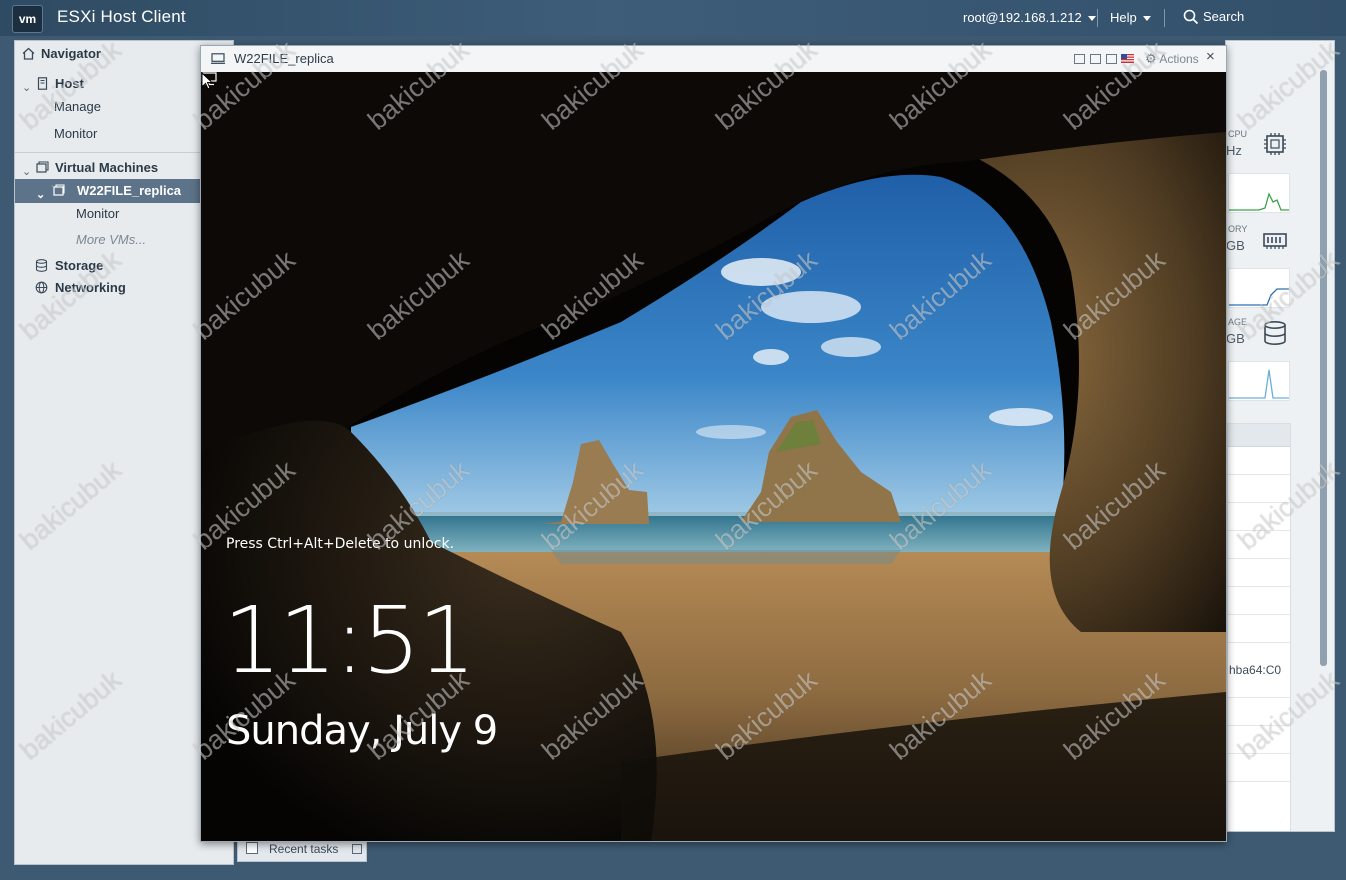 This screenshot has height=880, width=1346. Describe the element at coordinates (1275, 144) in the screenshot. I see `cpu-icon` at that location.